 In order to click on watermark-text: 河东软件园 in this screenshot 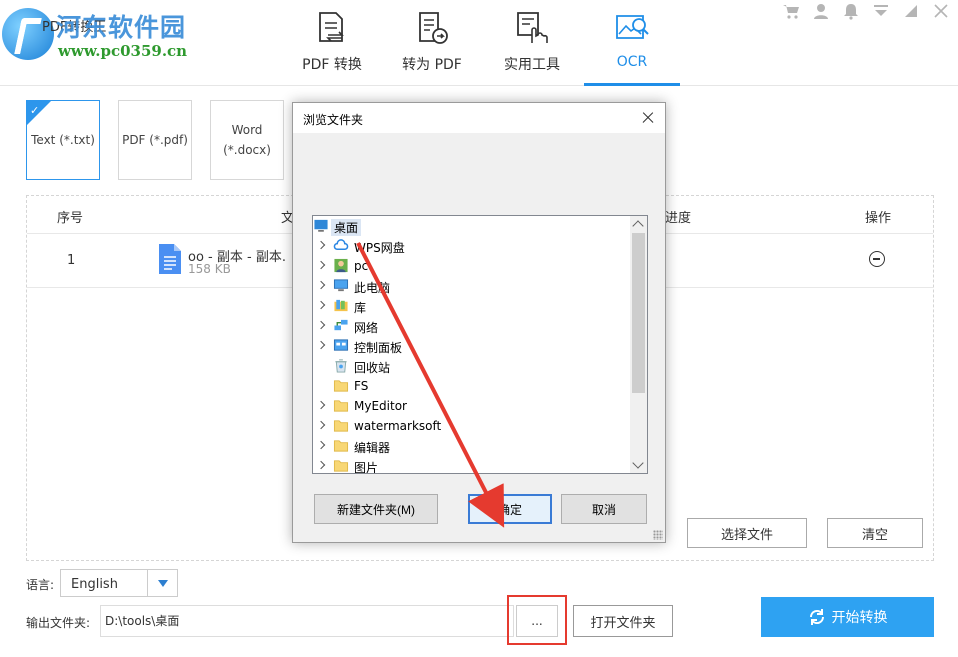, I will do `click(121, 27)`.